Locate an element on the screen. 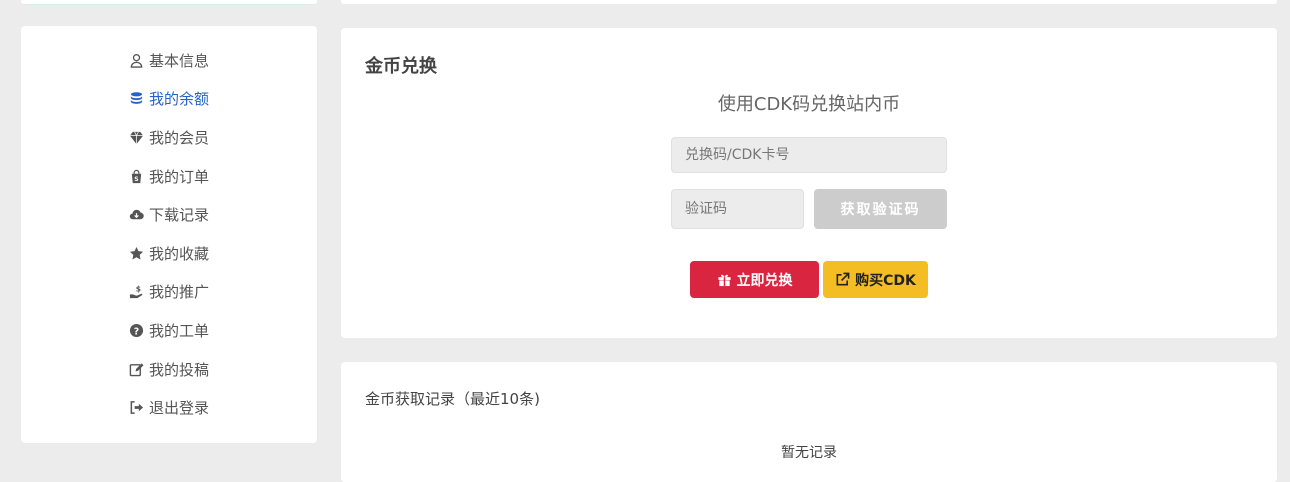 The image size is (1290, 482). edit-icon is located at coordinates (137, 369).